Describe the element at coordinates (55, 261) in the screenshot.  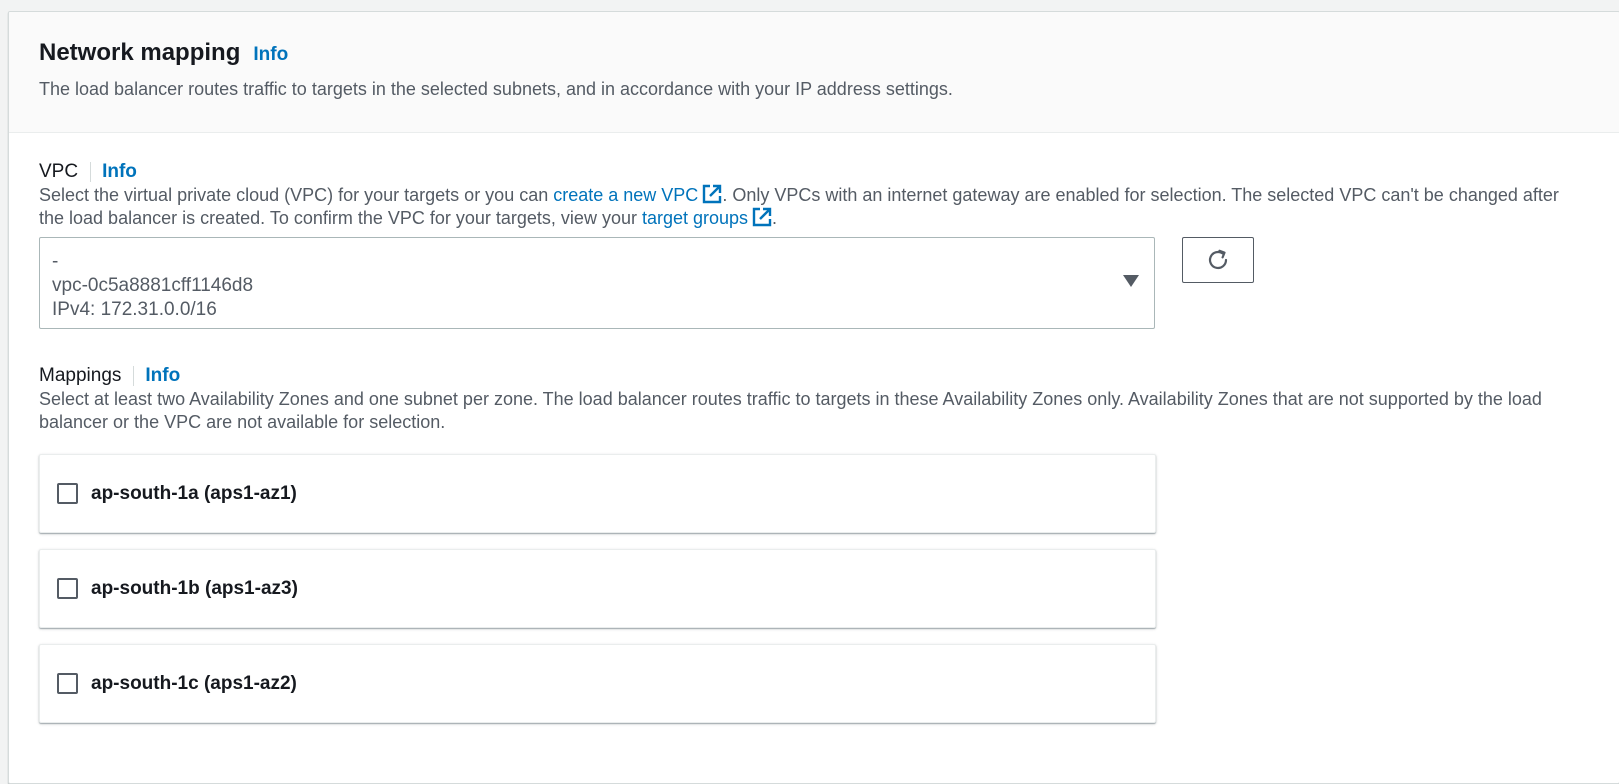
I see `vpc-select-name: -` at that location.